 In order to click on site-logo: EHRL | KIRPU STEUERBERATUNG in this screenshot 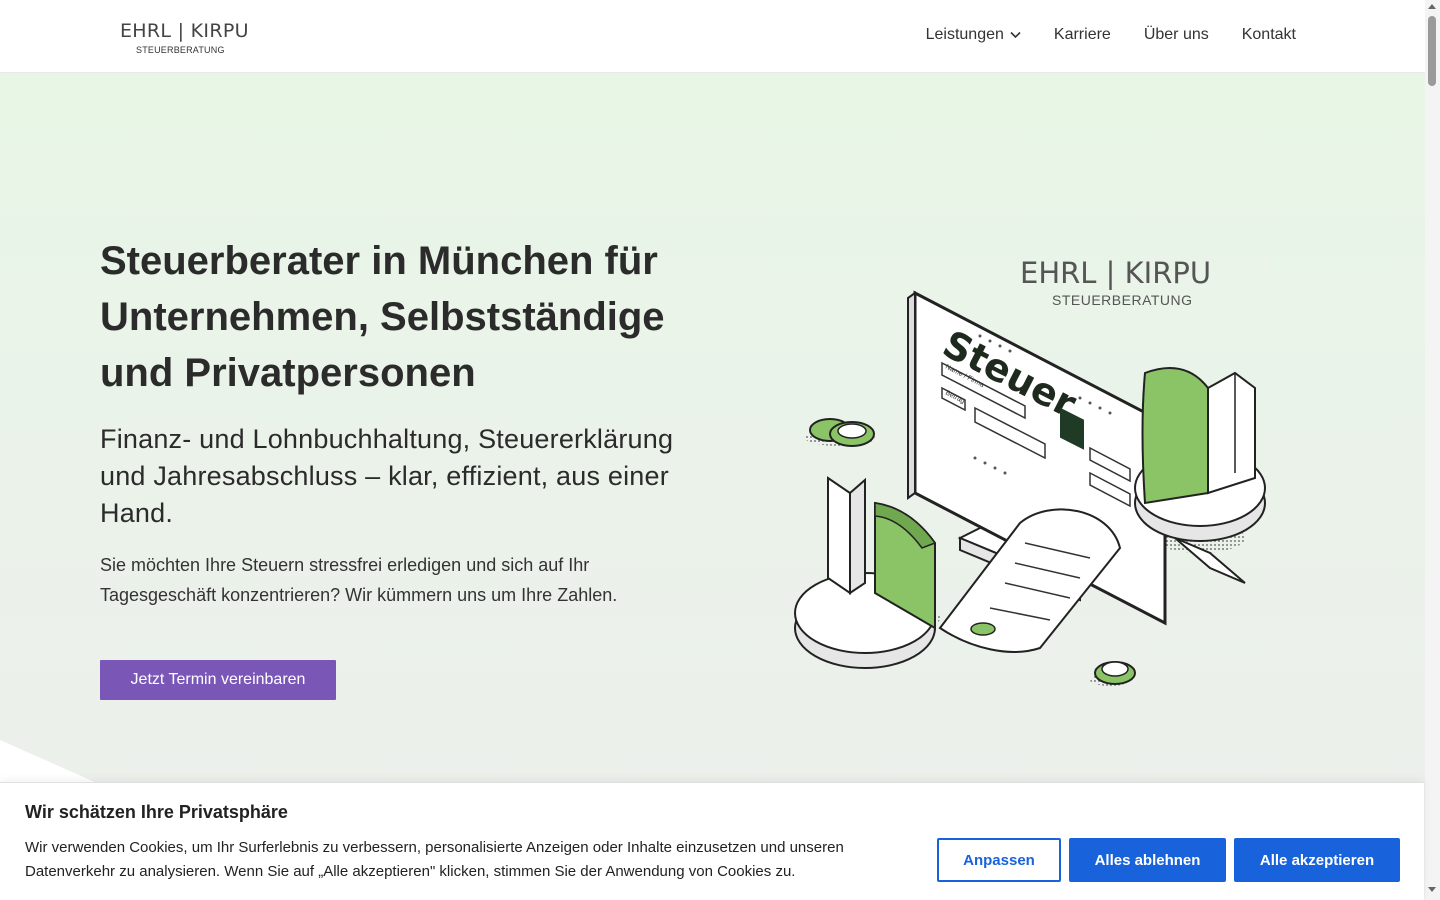, I will do `click(184, 38)`.